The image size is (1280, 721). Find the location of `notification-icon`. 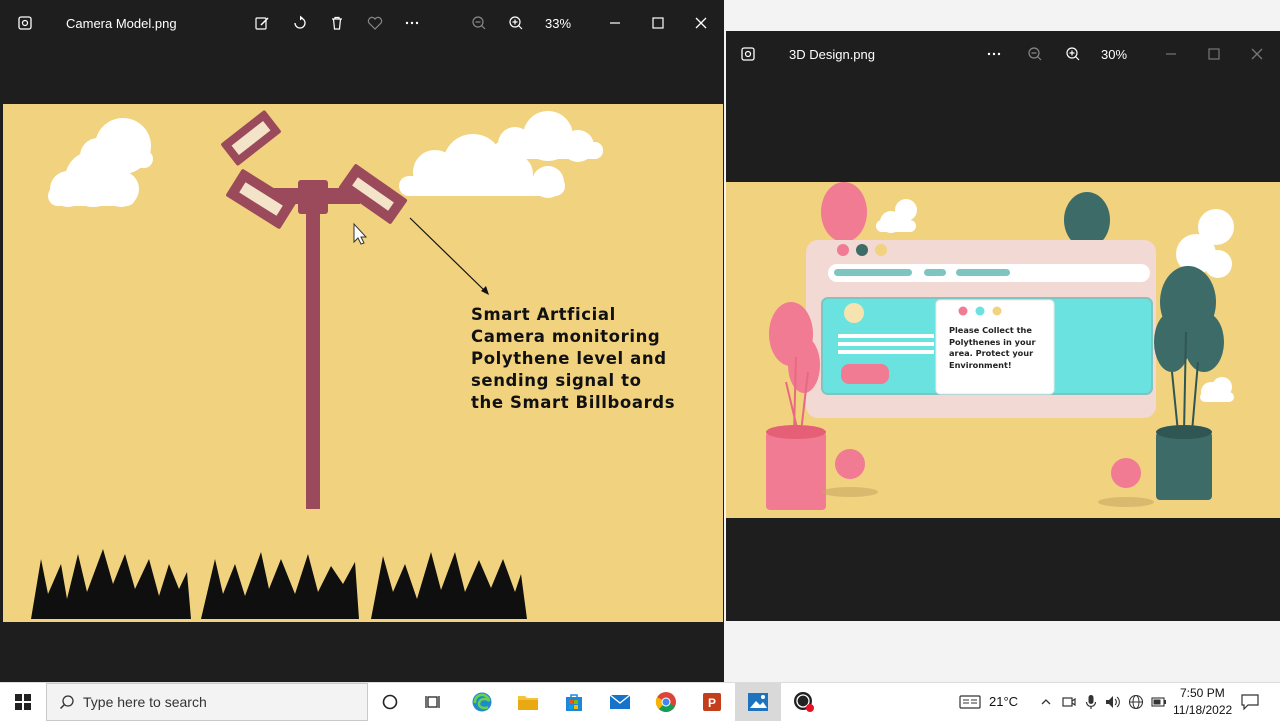

notification-icon is located at coordinates (1250, 702).